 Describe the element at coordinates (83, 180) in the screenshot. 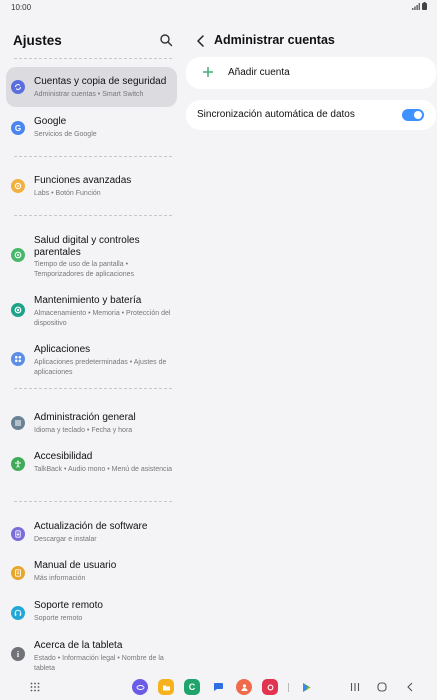

I see `settings-item-title: Funciones avanzadas` at that location.